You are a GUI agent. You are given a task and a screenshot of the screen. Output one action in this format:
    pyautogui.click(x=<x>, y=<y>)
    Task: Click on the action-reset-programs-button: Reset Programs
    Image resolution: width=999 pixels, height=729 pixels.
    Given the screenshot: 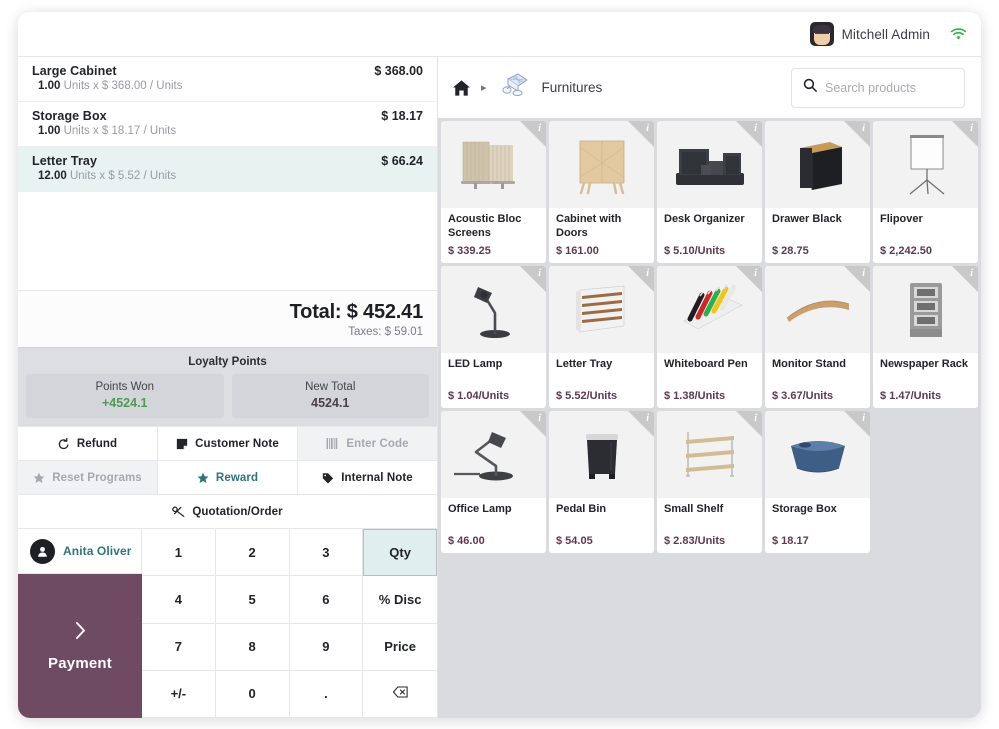 What is the action you would take?
    pyautogui.click(x=88, y=477)
    